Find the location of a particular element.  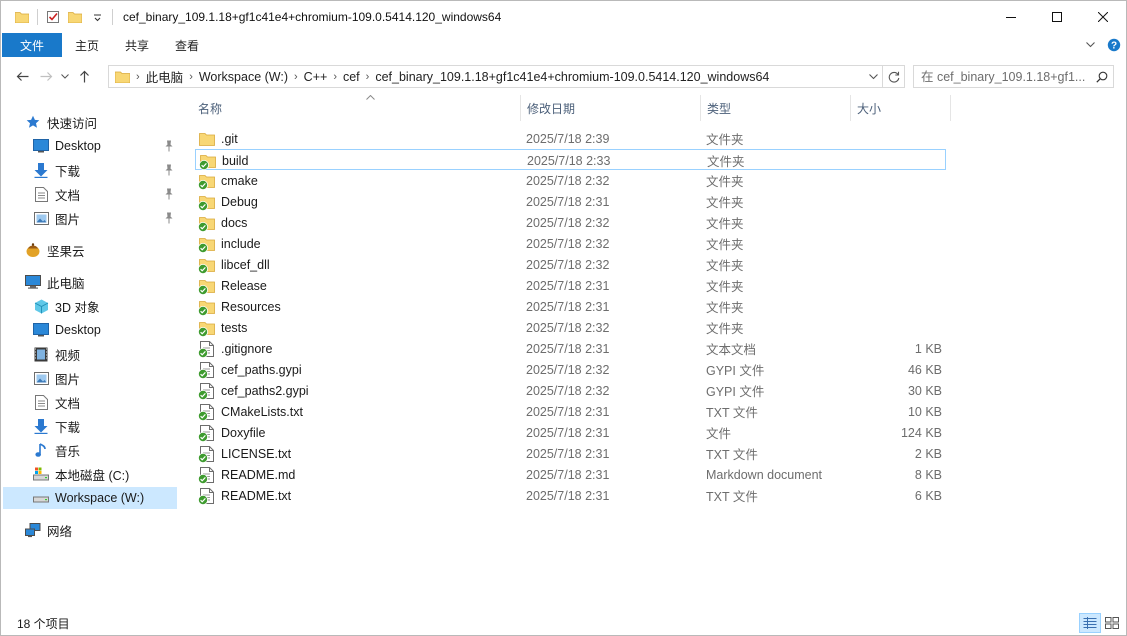

nav-item-pictures: 图片 is located at coordinates (56, 378).